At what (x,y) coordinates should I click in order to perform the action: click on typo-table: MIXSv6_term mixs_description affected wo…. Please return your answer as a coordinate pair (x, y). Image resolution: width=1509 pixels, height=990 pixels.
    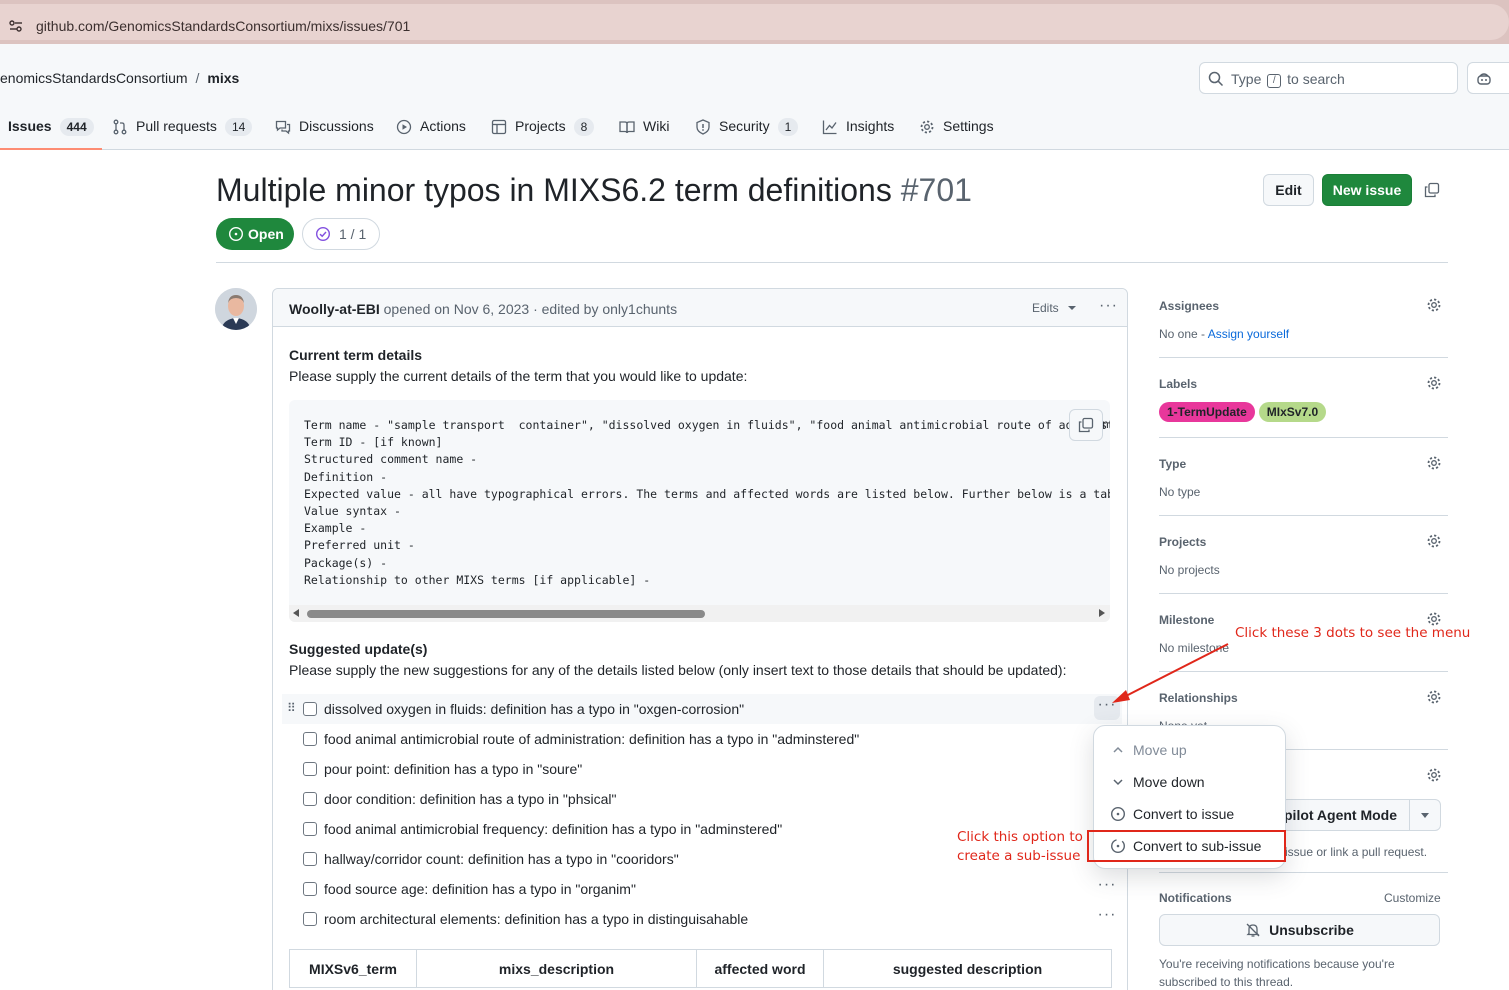
    Looking at the image, I should click on (700, 968).